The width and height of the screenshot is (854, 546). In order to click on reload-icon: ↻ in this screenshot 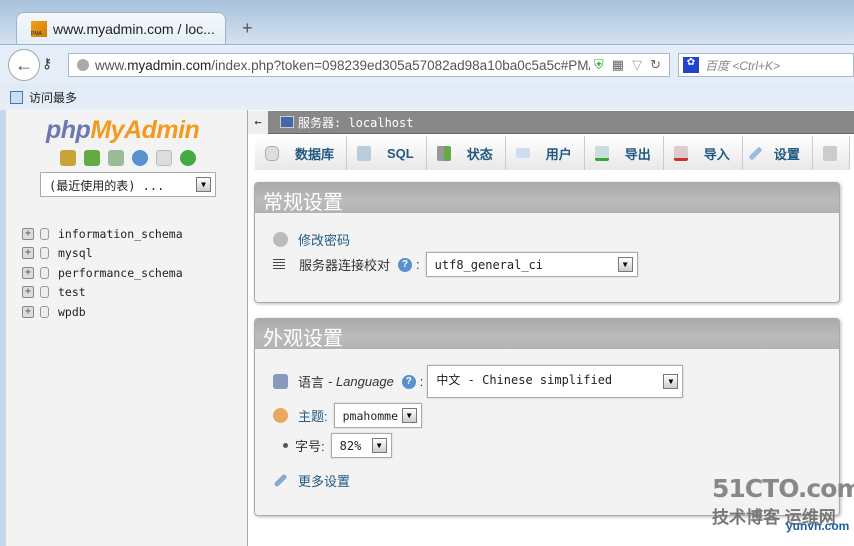, I will do `click(655, 65)`.